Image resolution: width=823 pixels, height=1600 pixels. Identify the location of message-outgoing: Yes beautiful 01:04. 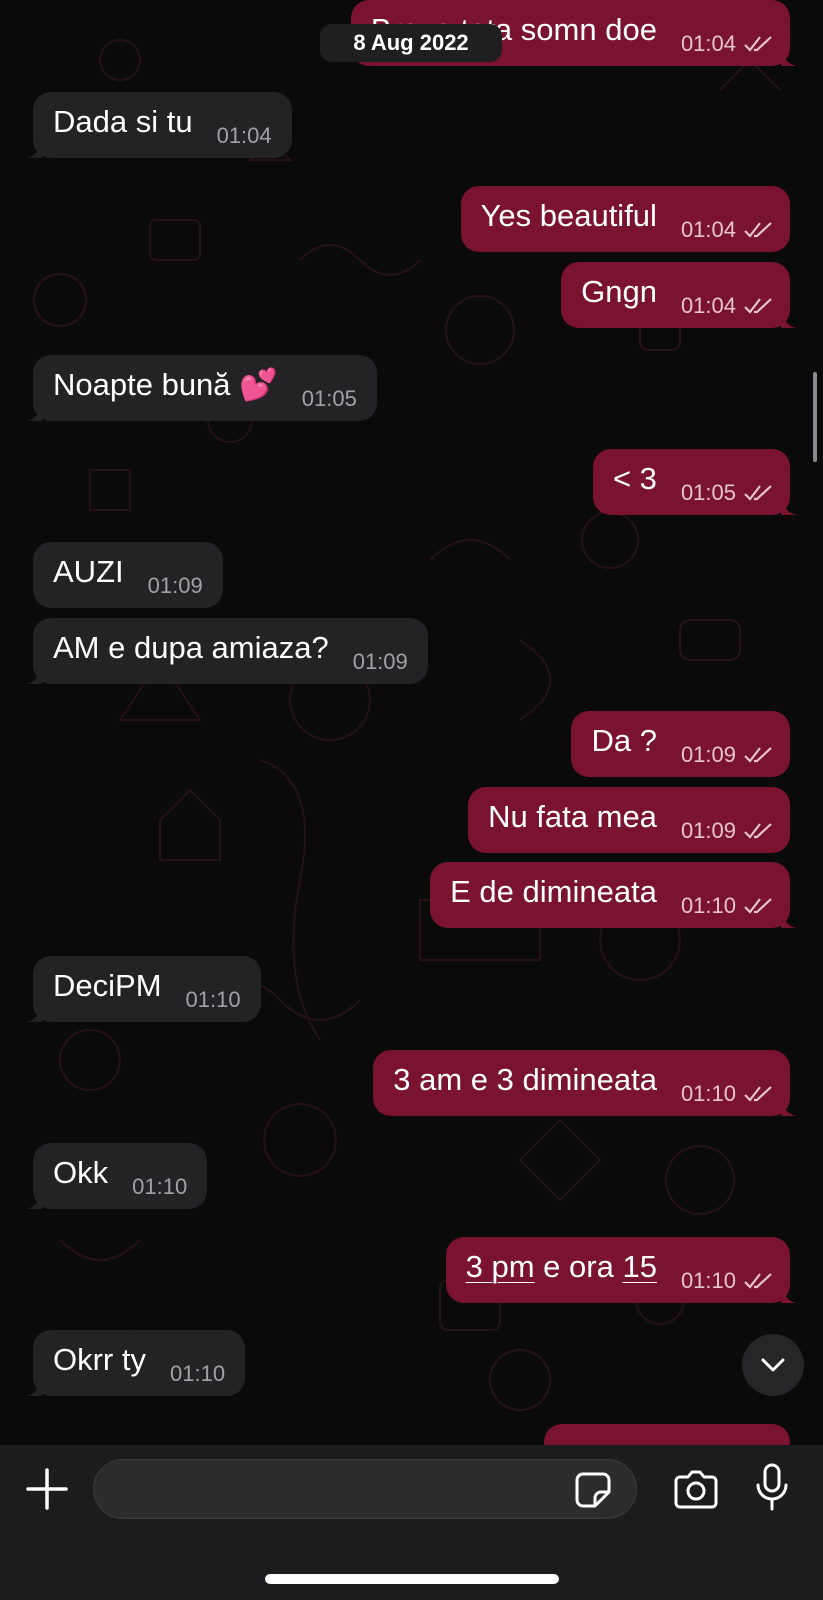
(625, 219).